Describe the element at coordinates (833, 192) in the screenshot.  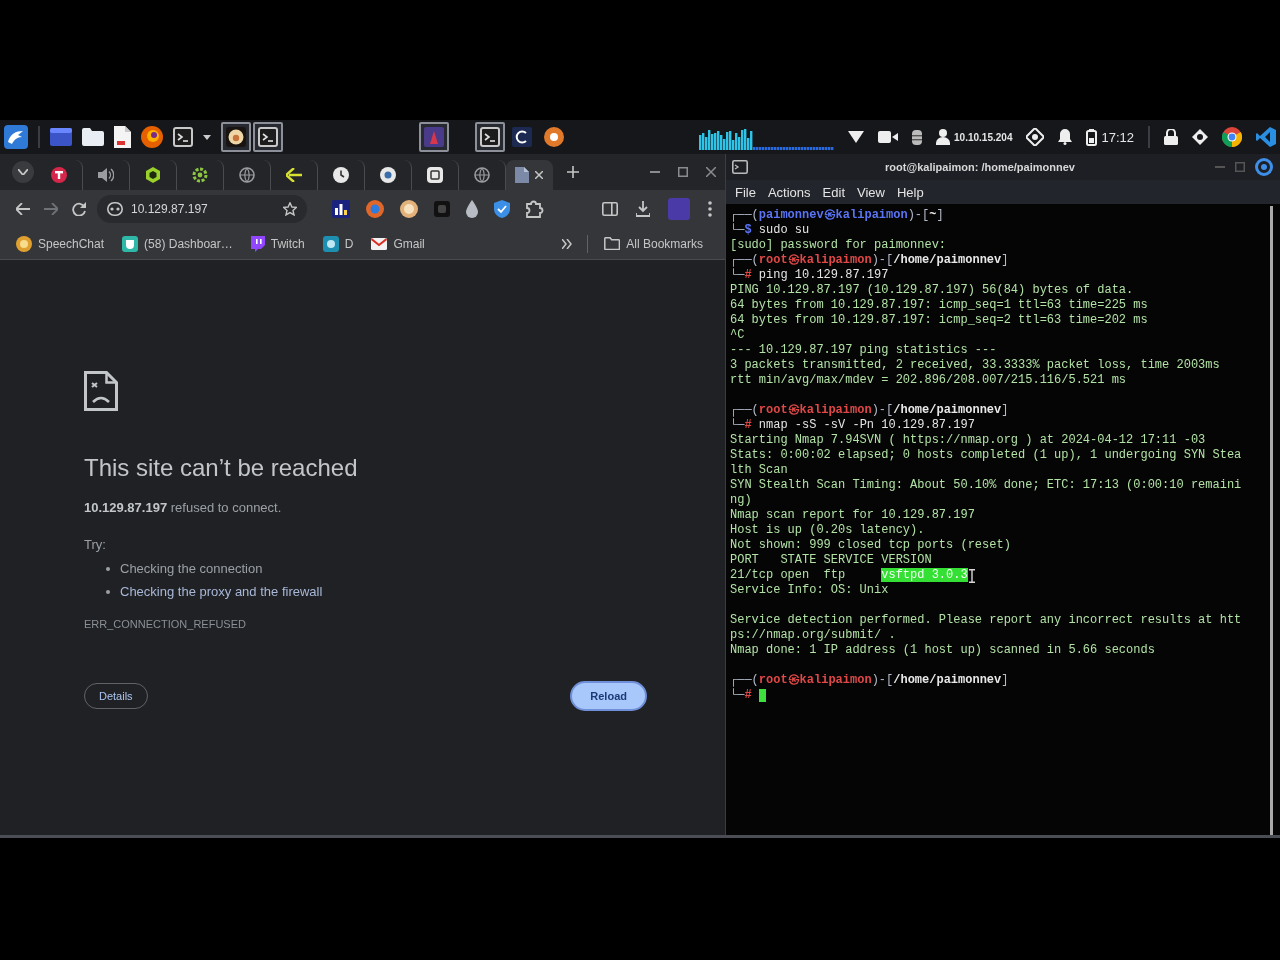
I see `menu-item: Edit` at that location.